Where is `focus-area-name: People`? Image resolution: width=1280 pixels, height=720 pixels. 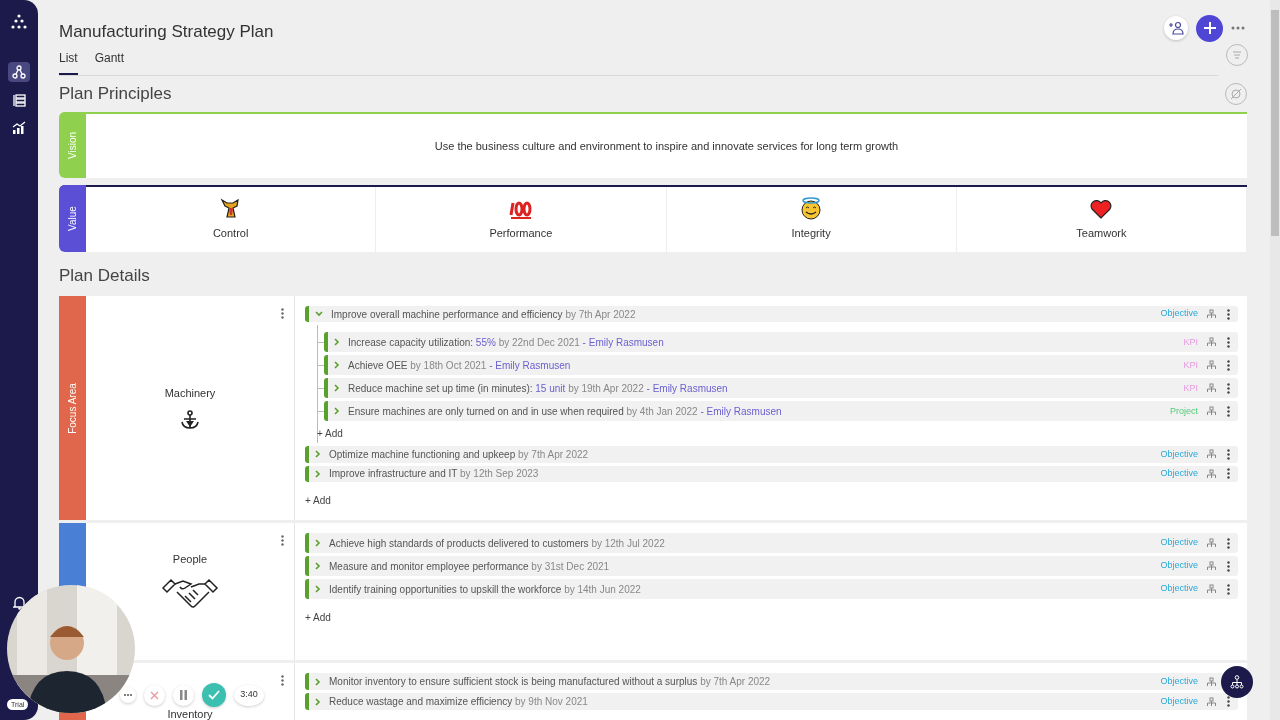
focus-area-name: People is located at coordinates (190, 560).